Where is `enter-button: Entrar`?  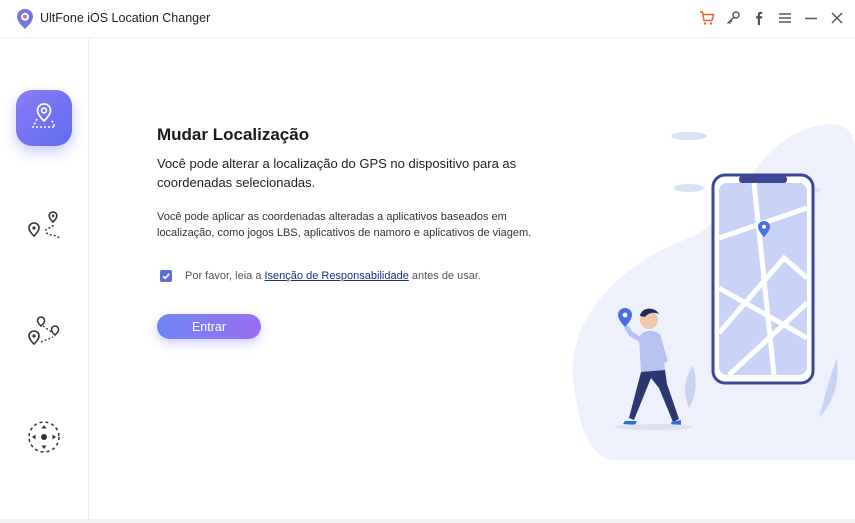
enter-button: Entrar is located at coordinates (209, 326).